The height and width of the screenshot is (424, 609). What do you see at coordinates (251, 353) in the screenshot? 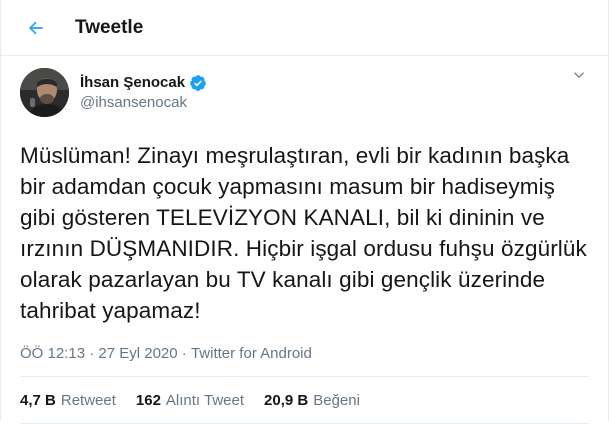
I see `tweet-source: Twitter for Android` at bounding box center [251, 353].